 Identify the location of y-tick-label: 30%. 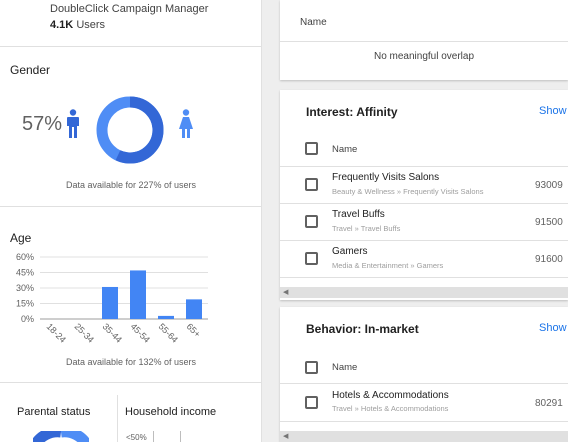
(25, 288).